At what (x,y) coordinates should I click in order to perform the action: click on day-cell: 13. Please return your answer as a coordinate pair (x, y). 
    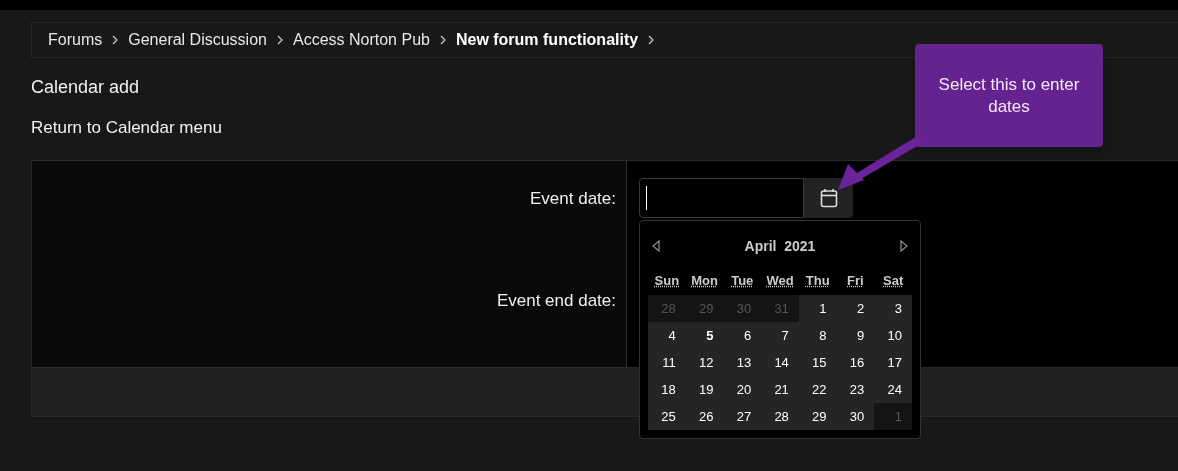
    Looking at the image, I should click on (742, 362).